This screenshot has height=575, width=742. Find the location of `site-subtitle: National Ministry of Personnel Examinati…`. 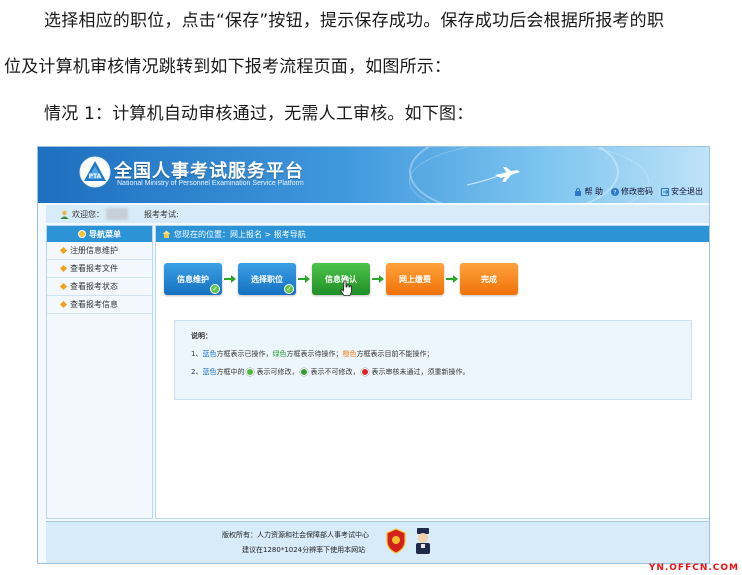

site-subtitle: National Ministry of Personnel Examinati… is located at coordinates (210, 183).